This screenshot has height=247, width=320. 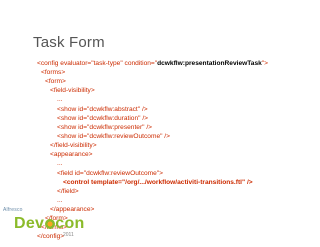 I want to click on devcon-logo: Dev con, so click(x=49, y=224).